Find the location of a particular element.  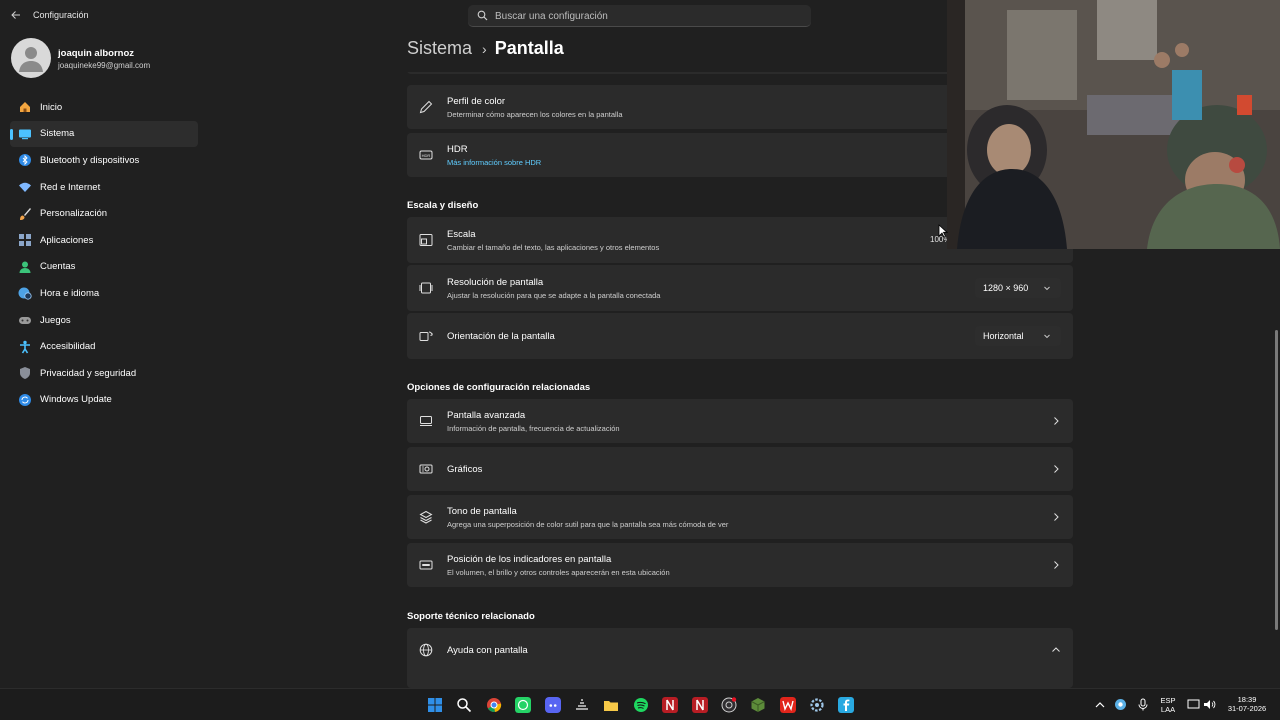

clock: 18:39 31-07-2026 is located at coordinates (1247, 704).